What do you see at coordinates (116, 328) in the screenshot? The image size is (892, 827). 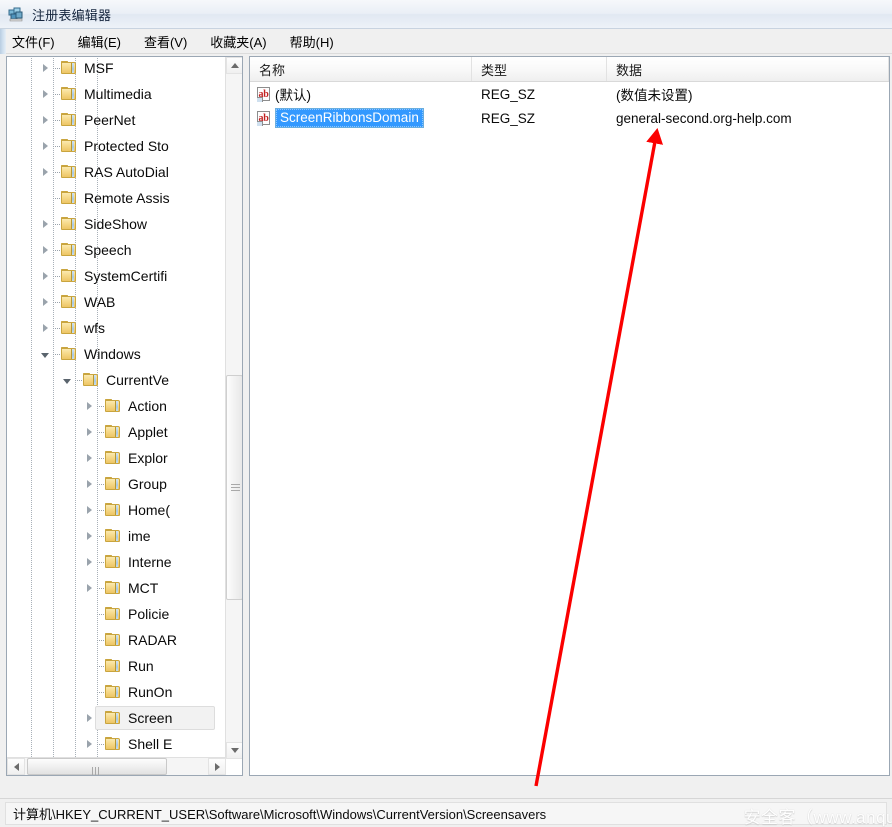 I see `tree-item-wfs: wfs` at bounding box center [116, 328].